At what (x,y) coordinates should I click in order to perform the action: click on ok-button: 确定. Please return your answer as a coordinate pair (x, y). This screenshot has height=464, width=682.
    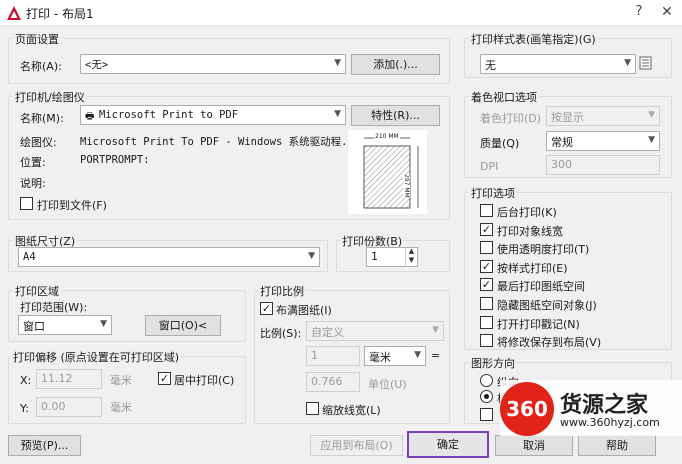
    Looking at the image, I should click on (448, 444).